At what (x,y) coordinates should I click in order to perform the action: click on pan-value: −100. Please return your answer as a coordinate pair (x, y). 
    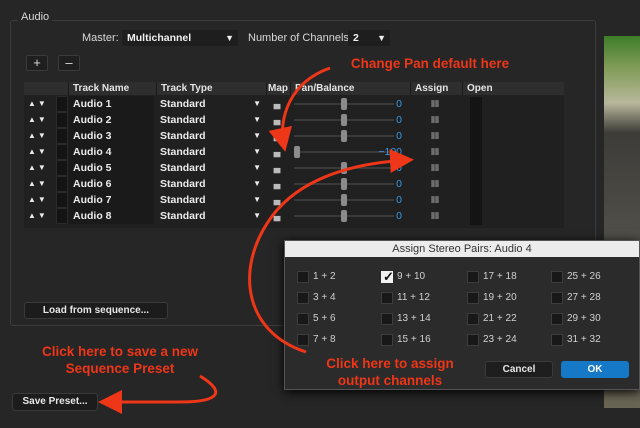
    Looking at the image, I should click on (390, 152).